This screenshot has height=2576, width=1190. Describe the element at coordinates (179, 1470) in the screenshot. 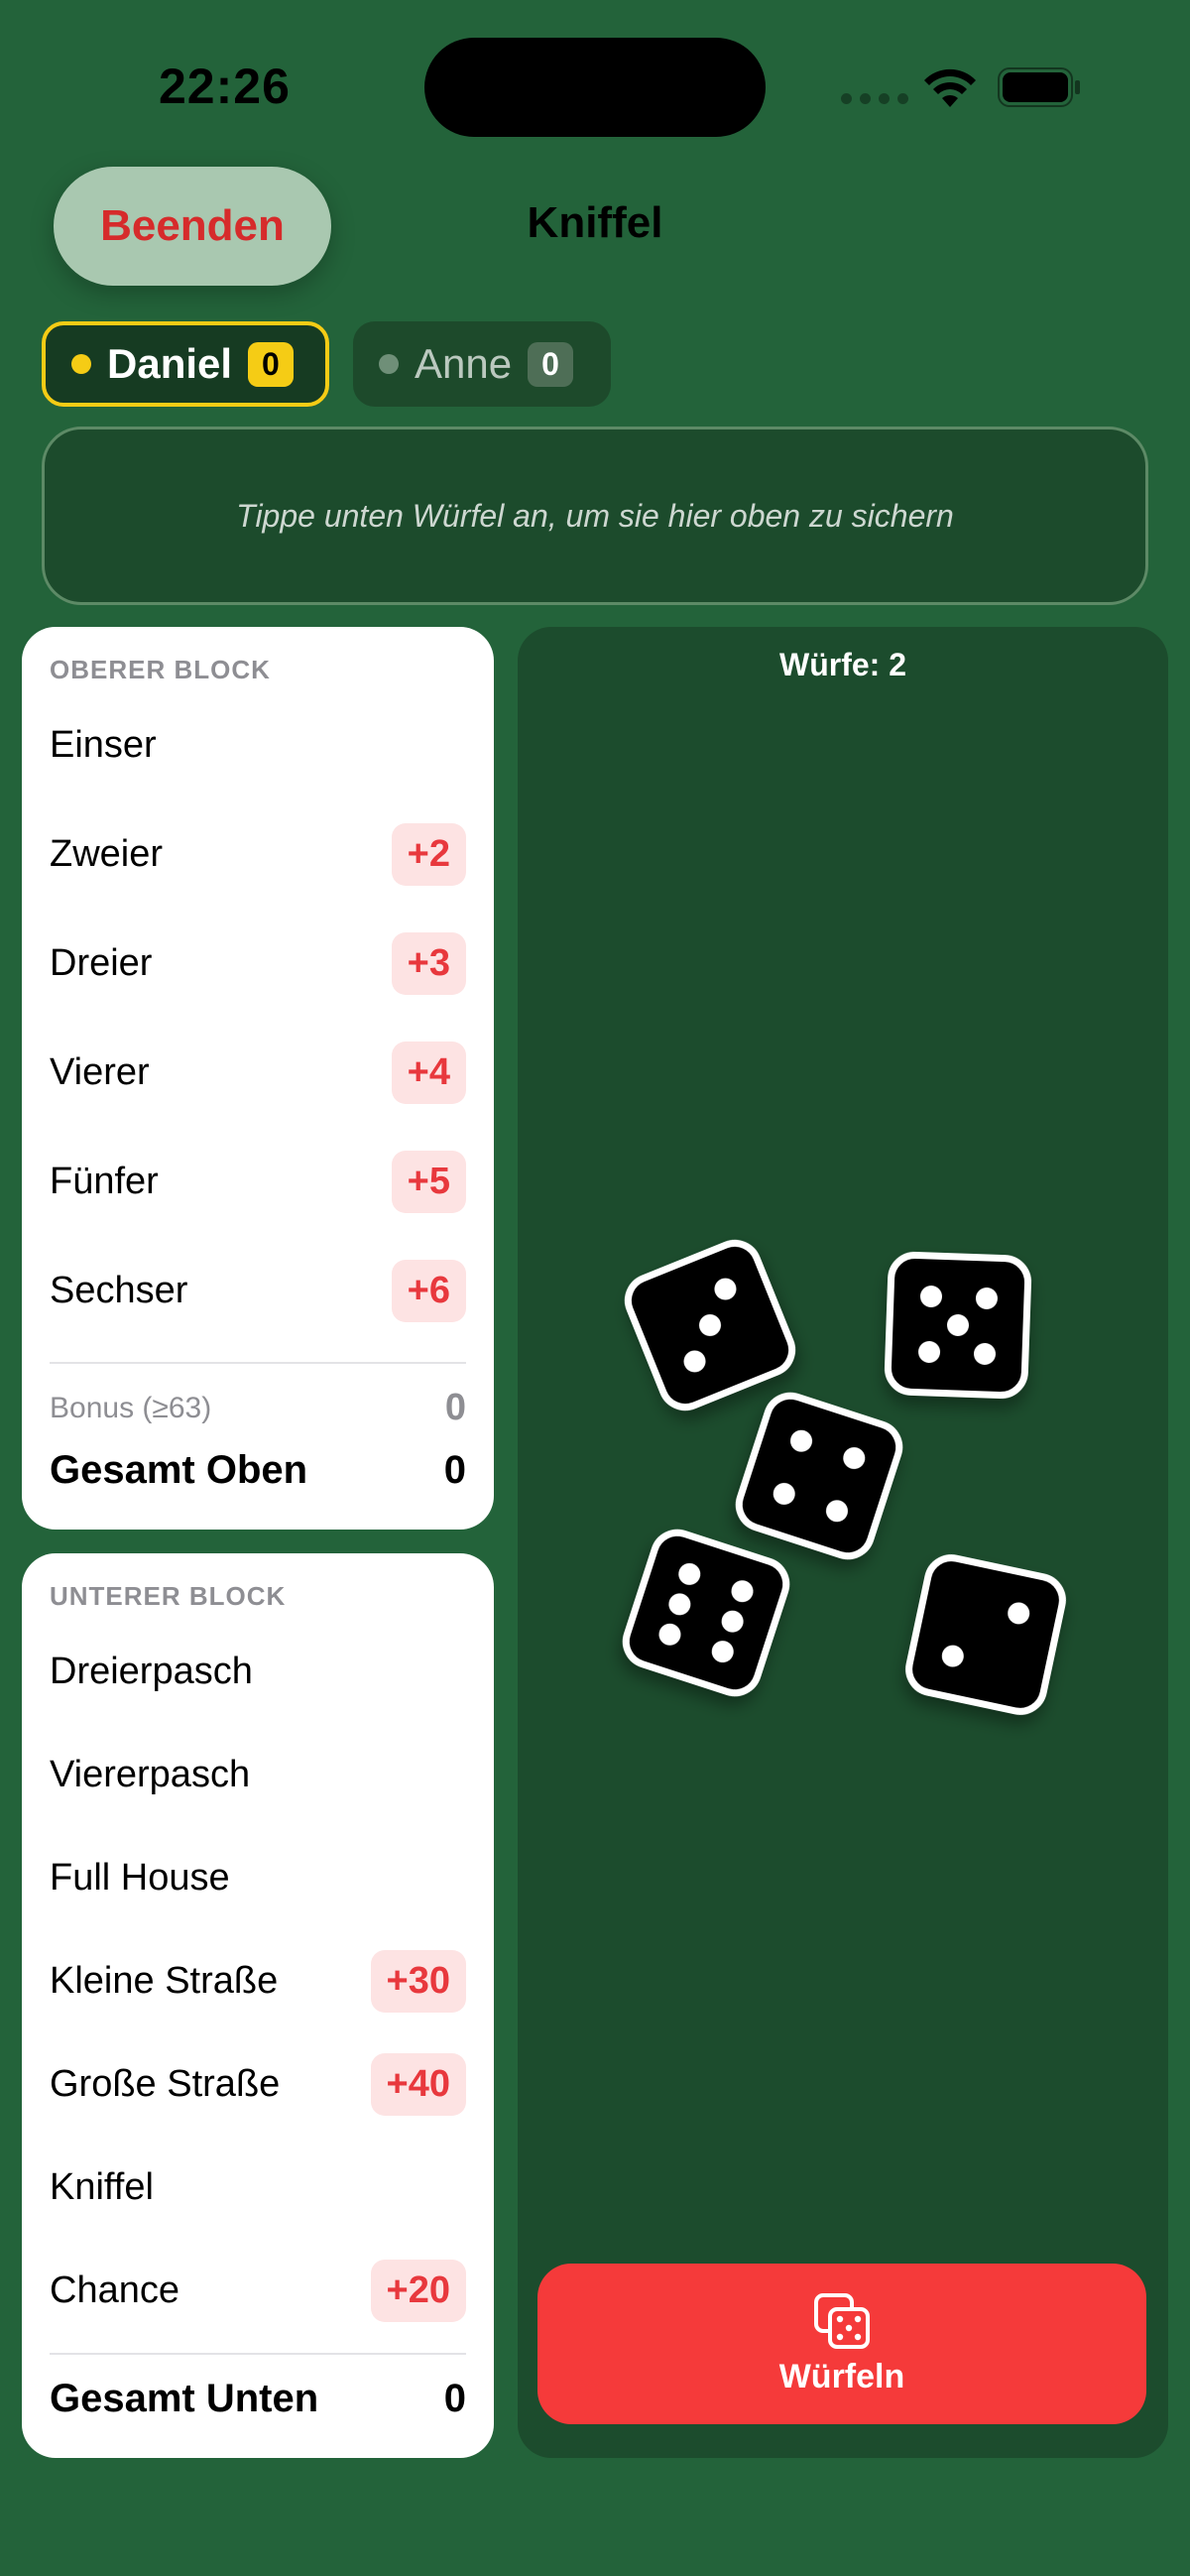

I see `total-label: Gesamt Oben` at that location.